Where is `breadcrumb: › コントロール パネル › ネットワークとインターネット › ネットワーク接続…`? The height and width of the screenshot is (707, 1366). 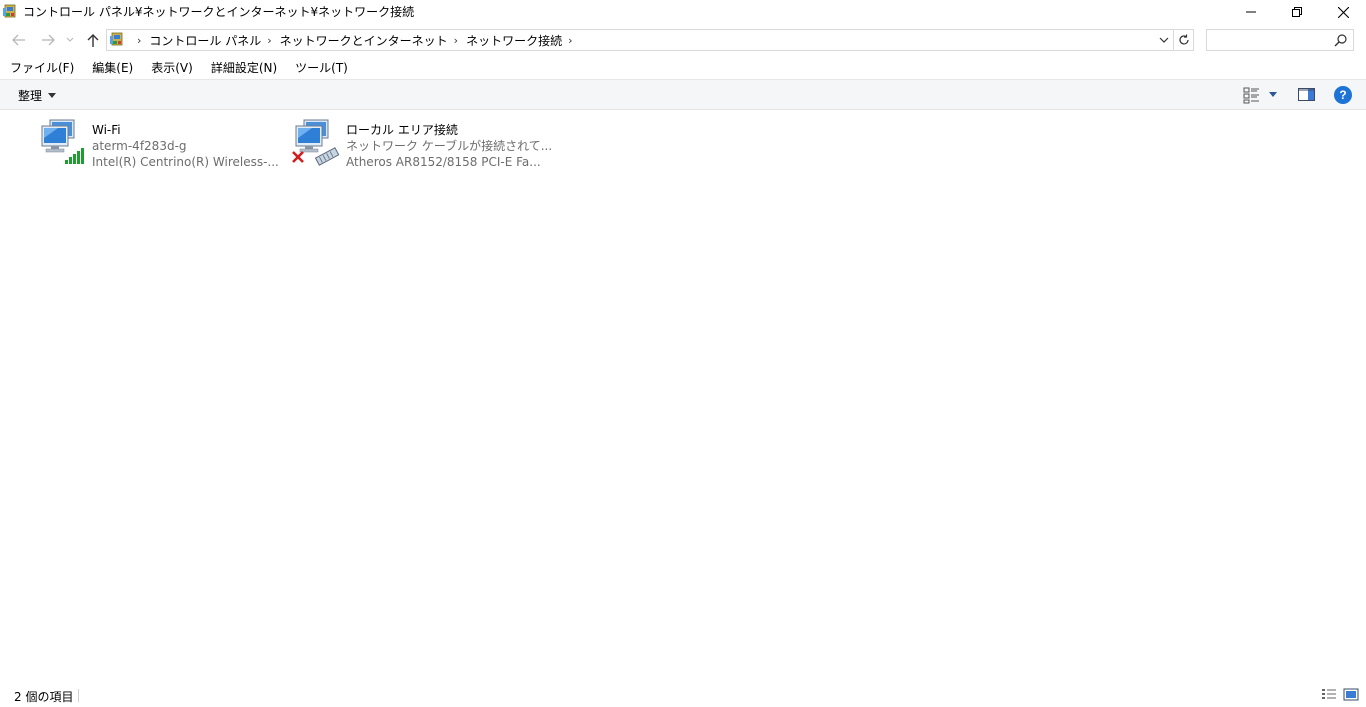
breadcrumb: › コントロール パネル › ネットワークとインターネット › ネットワーク接続… is located at coordinates (355, 40).